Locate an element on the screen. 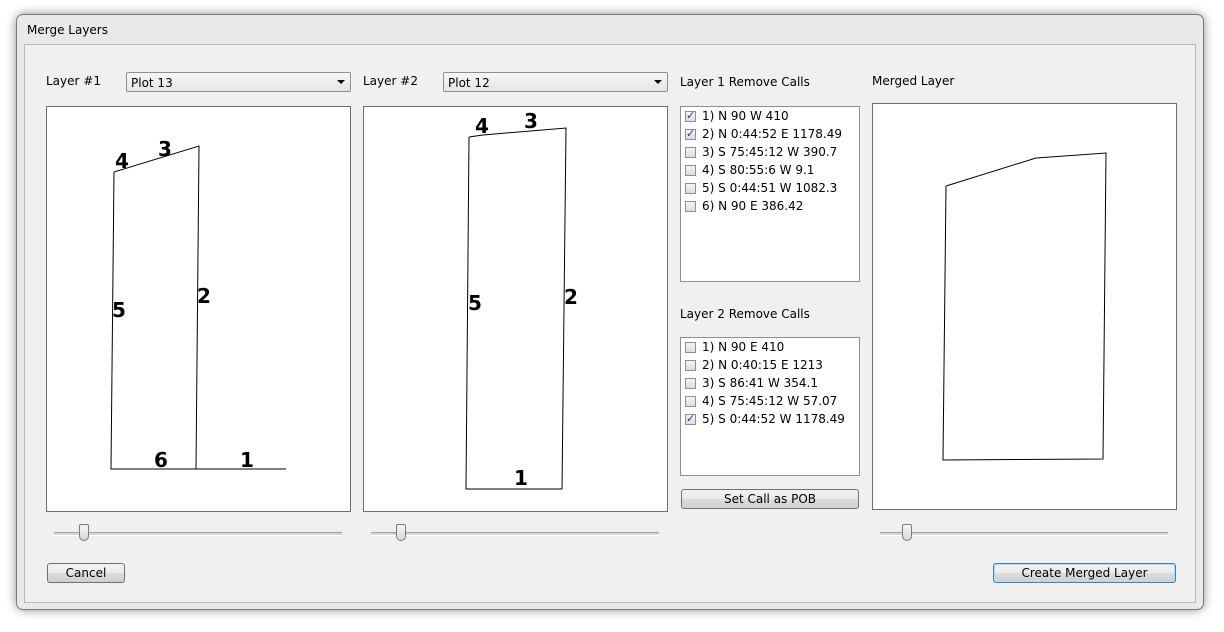 This screenshot has width=1224, height=632. layer2-drawing: 1 2 3 4 5 is located at coordinates (521, 299).